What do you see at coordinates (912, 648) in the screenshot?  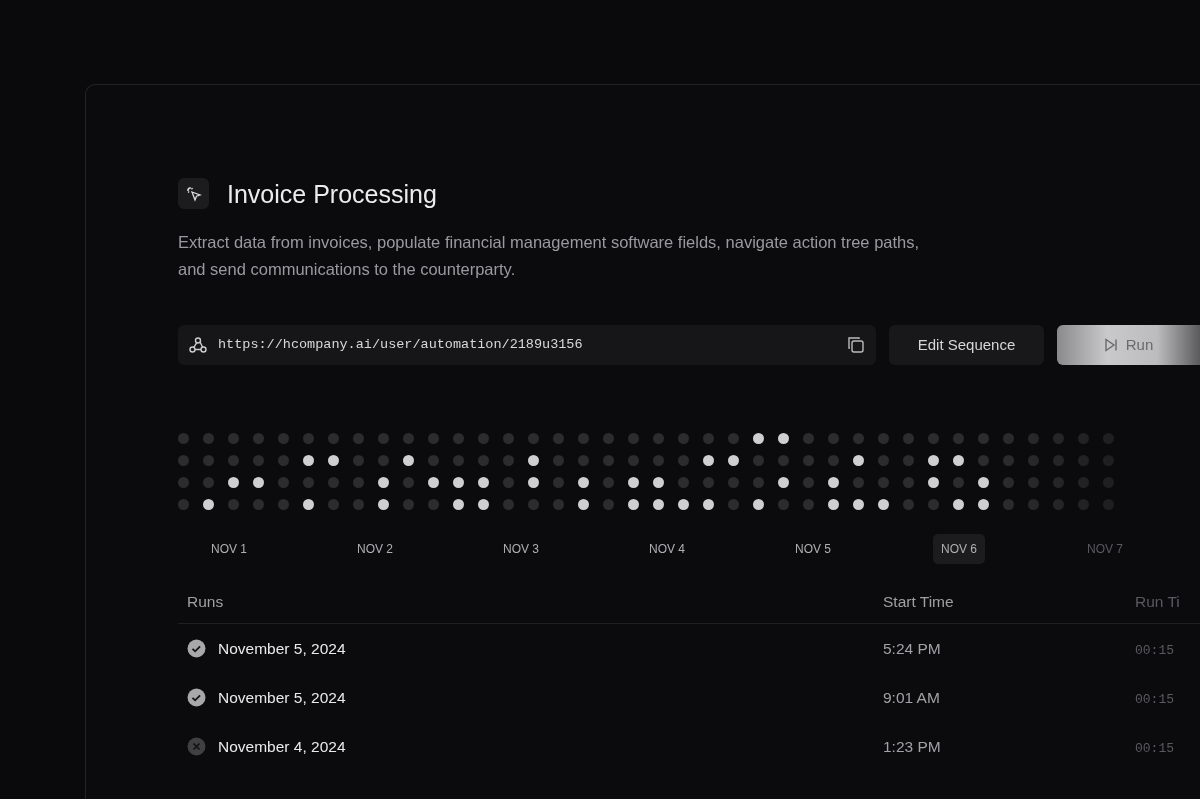 I see `start-time: 5:24 PM` at bounding box center [912, 648].